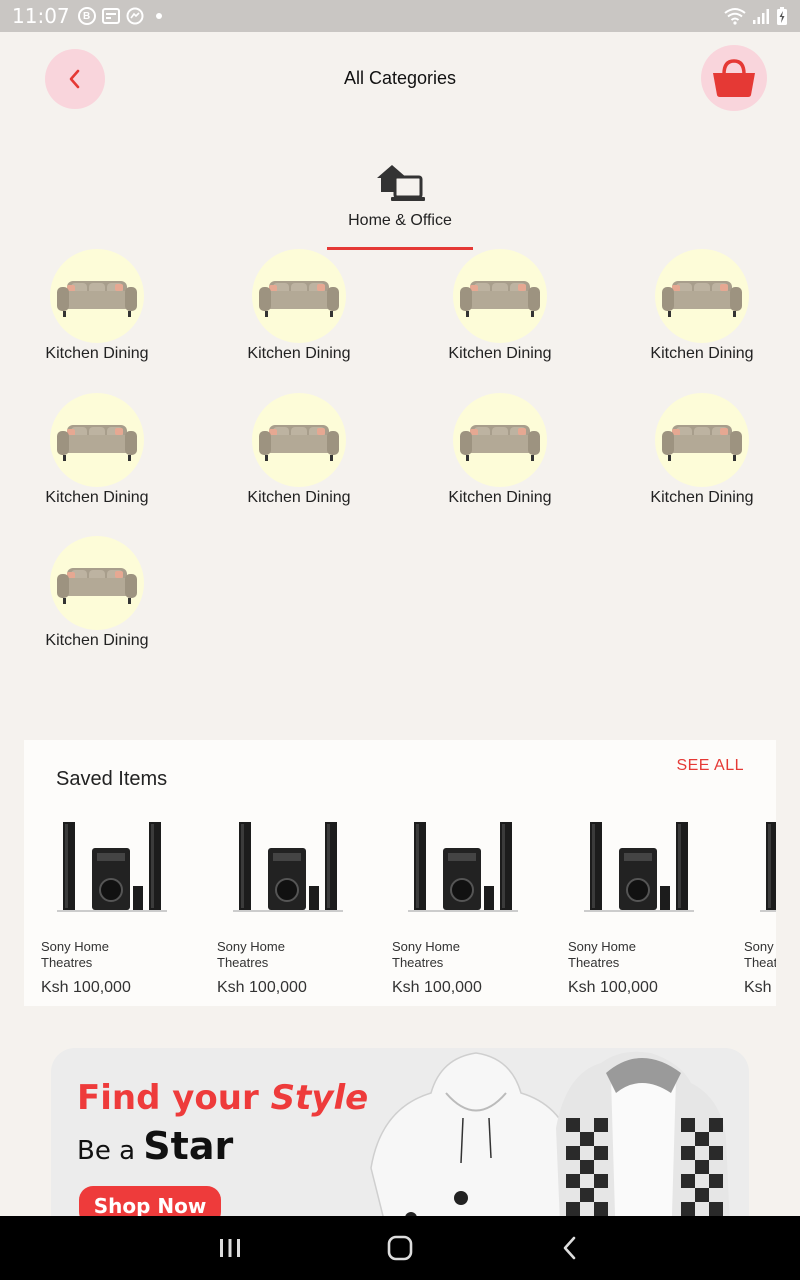 The image size is (800, 1280). I want to click on back-icon, so click(569, 1248).